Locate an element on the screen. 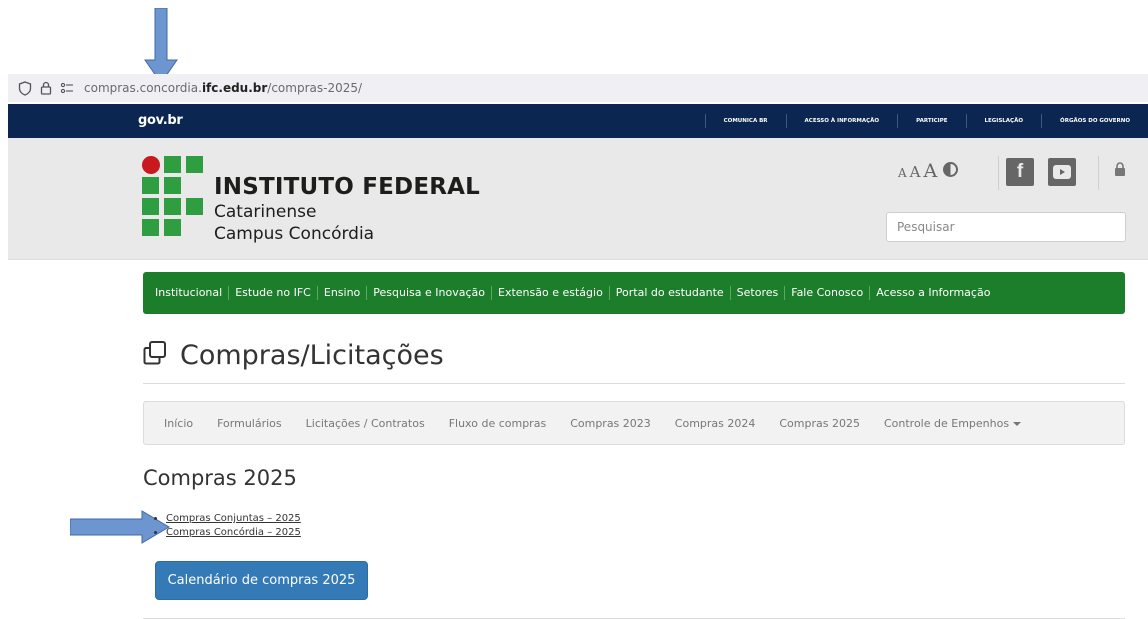  login-lock-icon is located at coordinates (1120, 171).